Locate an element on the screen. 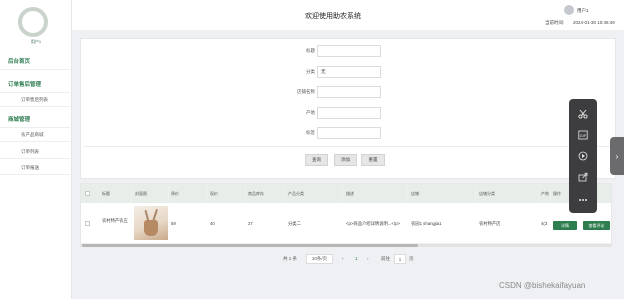  row-checkbox is located at coordinates (87, 223).